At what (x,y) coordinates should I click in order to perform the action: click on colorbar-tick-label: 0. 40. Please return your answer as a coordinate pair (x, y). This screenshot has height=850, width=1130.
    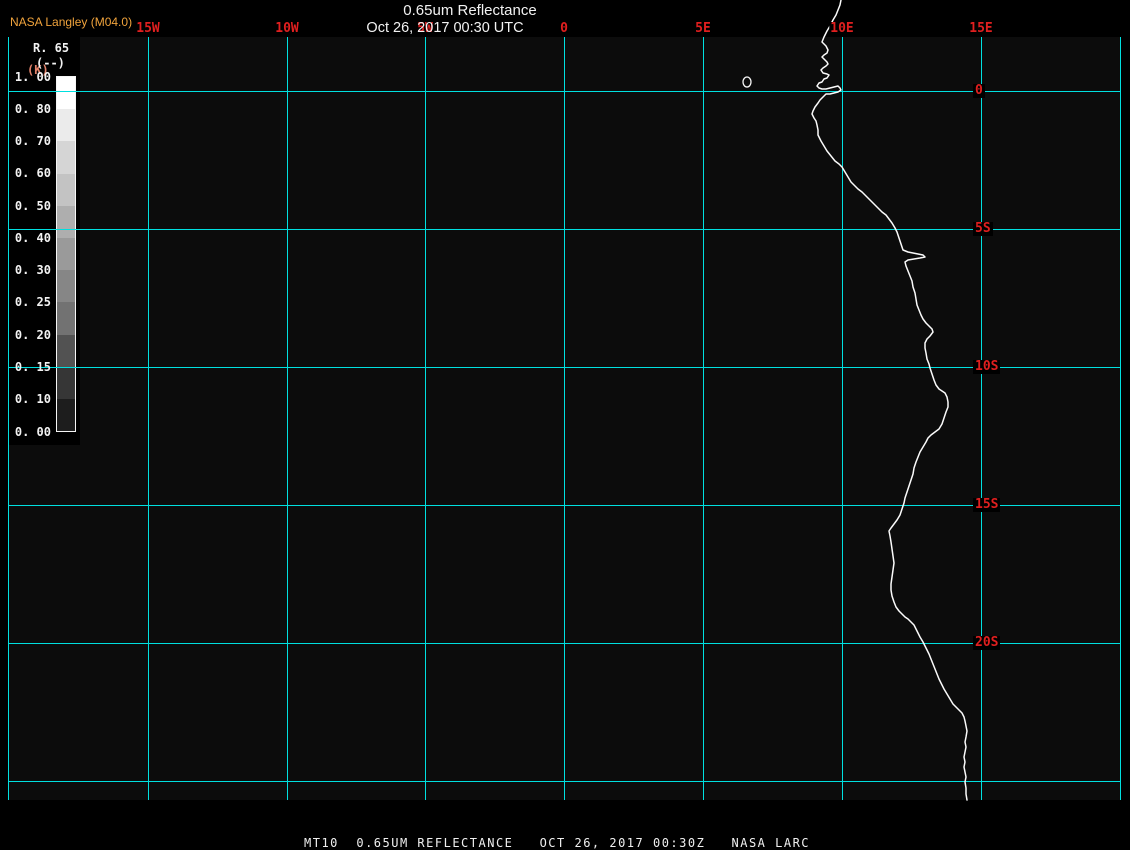
    Looking at the image, I should click on (32, 237).